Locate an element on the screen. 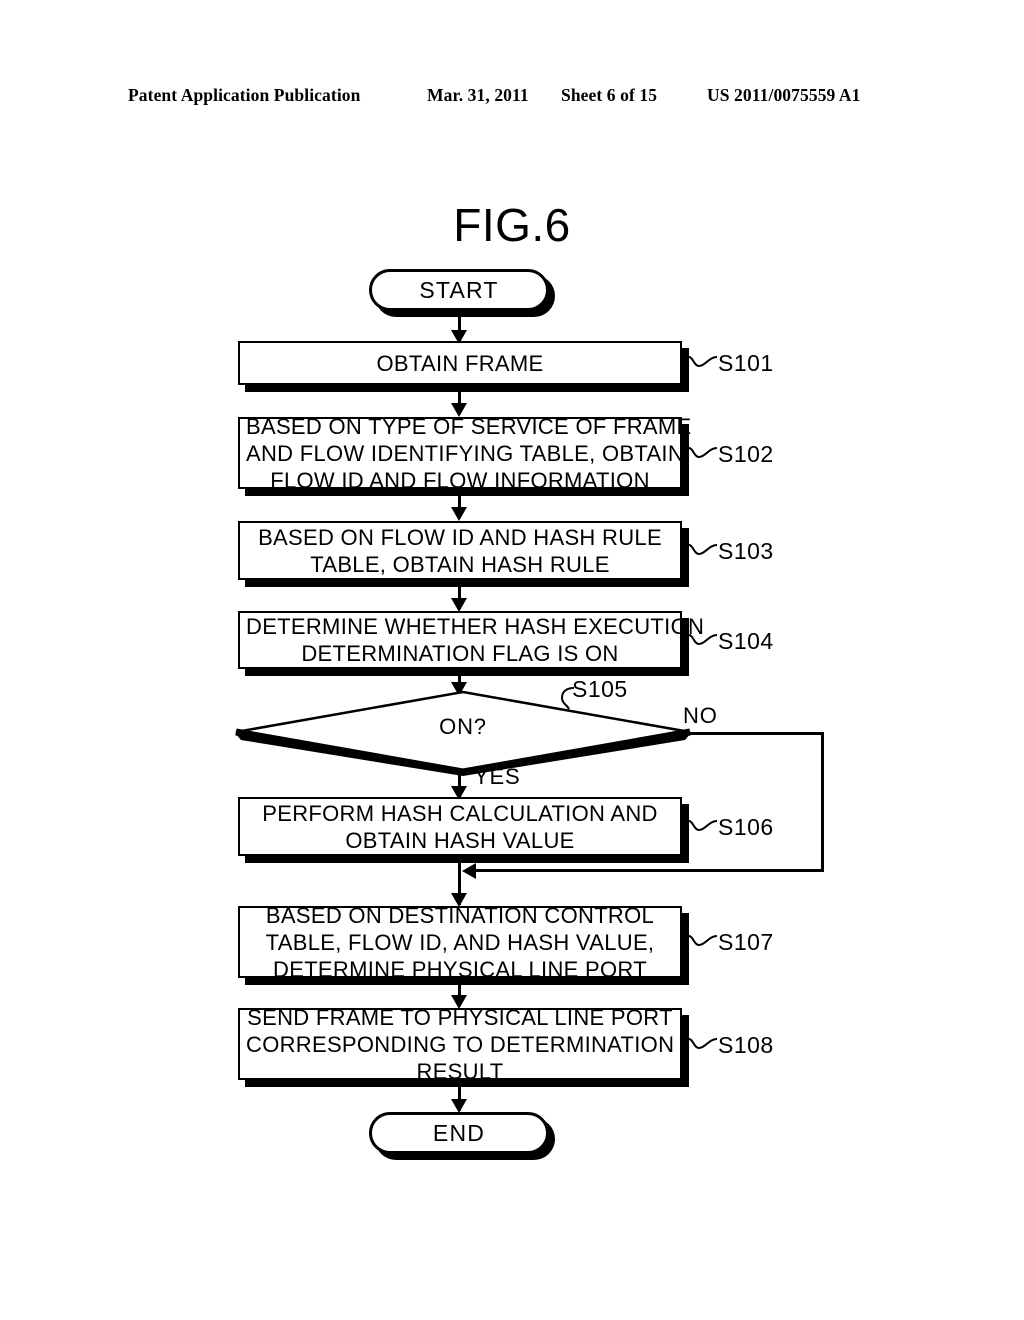  step-ref-s107: S107 is located at coordinates (731, 942).